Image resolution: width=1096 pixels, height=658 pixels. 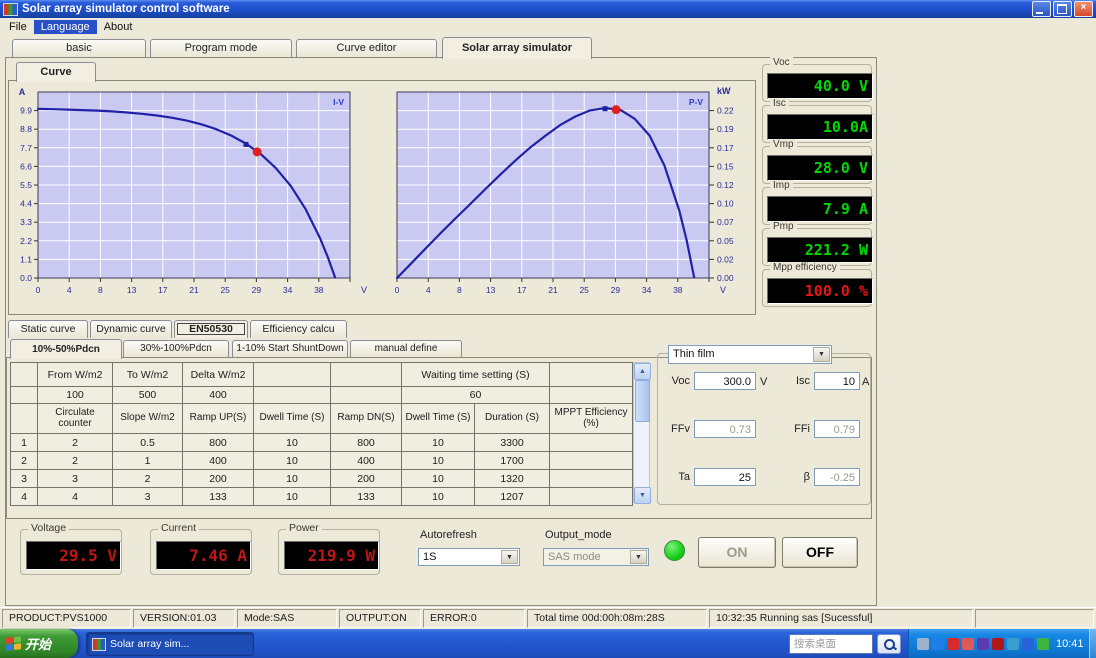 I want to click on row-number: 4, so click(x=24, y=496).